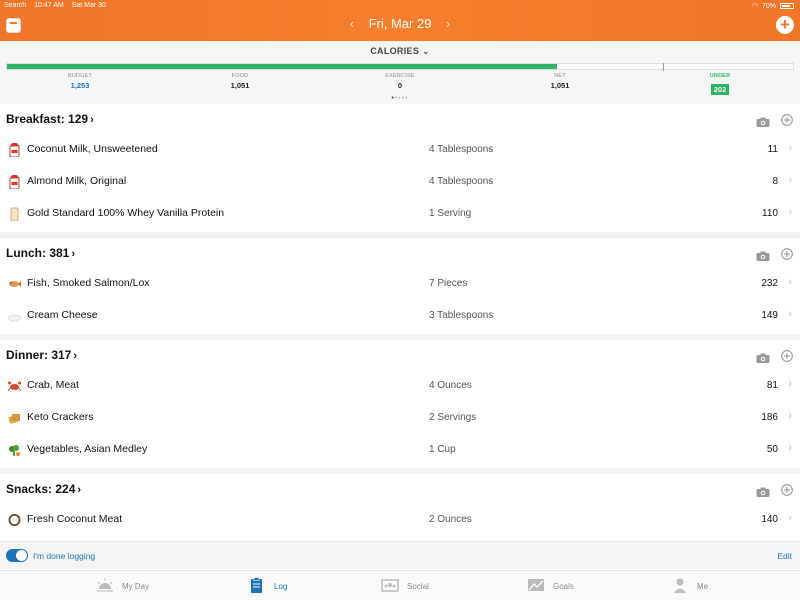  I want to click on food-quantity: 7 Pieces, so click(448, 283).